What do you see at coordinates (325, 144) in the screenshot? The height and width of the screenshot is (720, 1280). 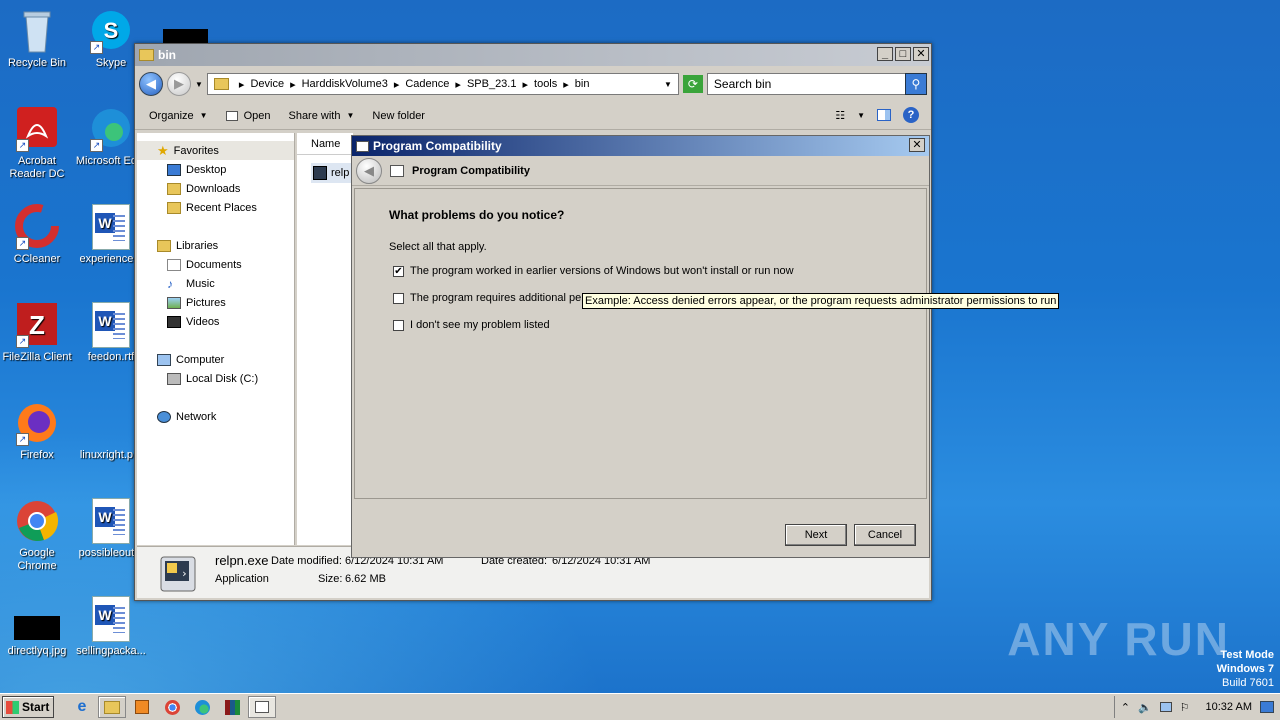 I see `column-header-name: Name` at bounding box center [325, 144].